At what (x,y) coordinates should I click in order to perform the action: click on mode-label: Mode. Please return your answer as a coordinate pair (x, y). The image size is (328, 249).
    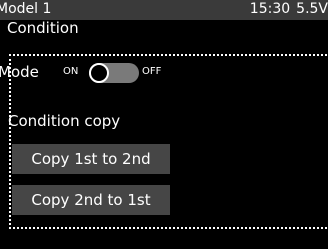
    Looking at the image, I should click on (19, 72).